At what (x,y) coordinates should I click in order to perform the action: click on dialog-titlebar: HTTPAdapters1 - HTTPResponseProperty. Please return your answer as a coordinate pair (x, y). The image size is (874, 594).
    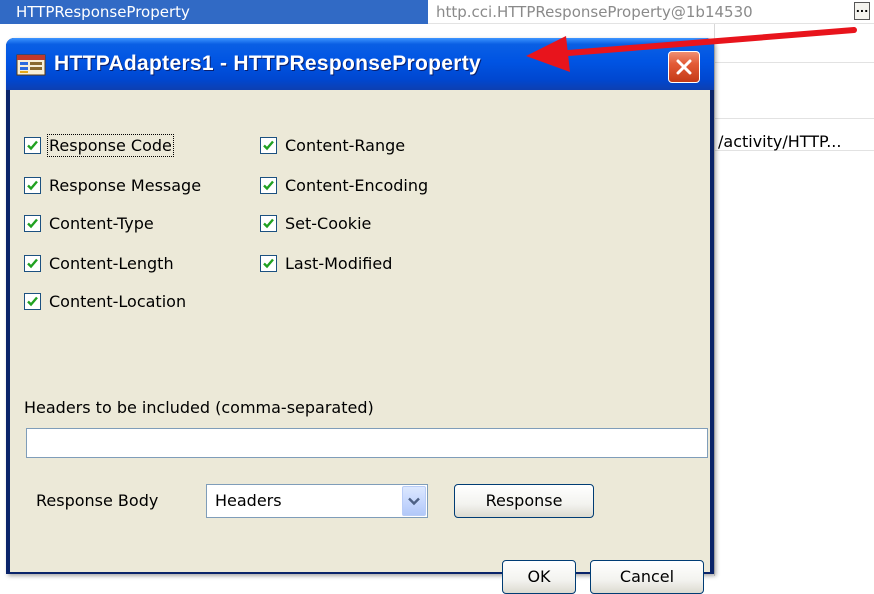
    Looking at the image, I should click on (360, 64).